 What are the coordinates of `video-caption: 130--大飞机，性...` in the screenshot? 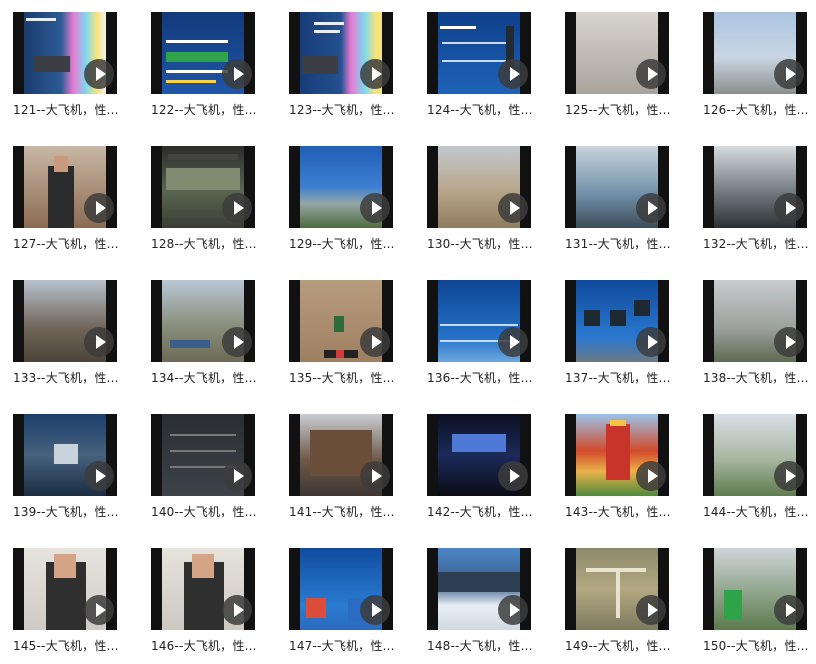 It's located at (486, 243).